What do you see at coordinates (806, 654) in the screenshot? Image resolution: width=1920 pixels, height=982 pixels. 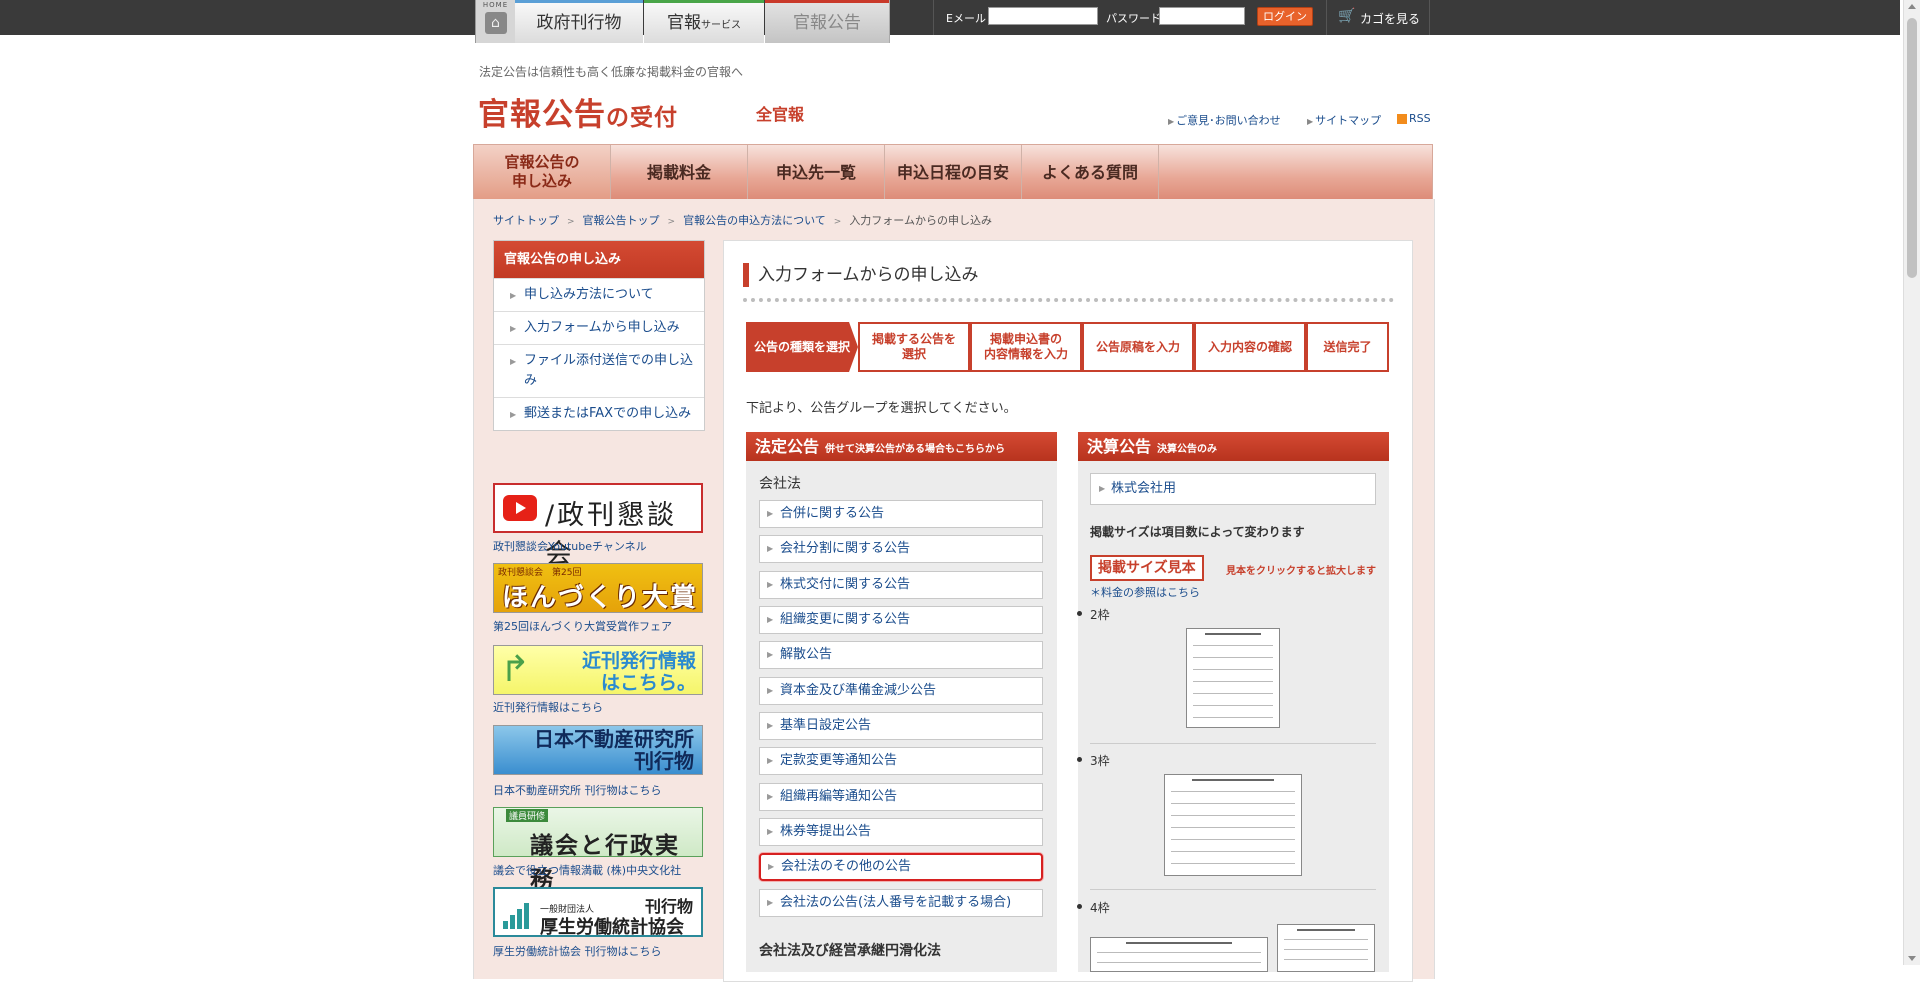 I see `notice-button-label: 解散公告` at bounding box center [806, 654].